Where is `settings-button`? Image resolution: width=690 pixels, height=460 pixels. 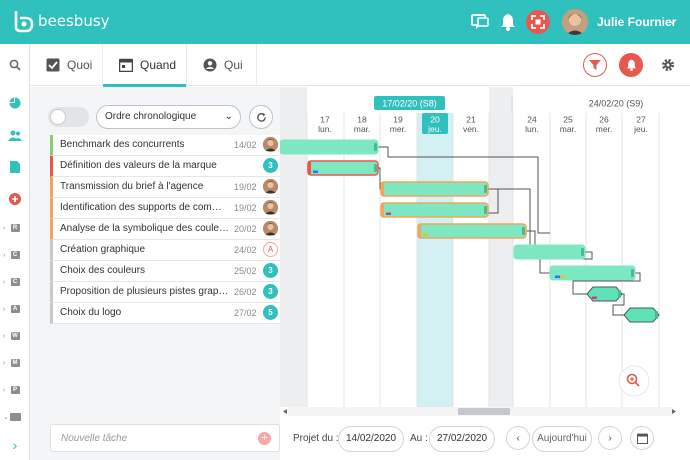 settings-button is located at coordinates (668, 65).